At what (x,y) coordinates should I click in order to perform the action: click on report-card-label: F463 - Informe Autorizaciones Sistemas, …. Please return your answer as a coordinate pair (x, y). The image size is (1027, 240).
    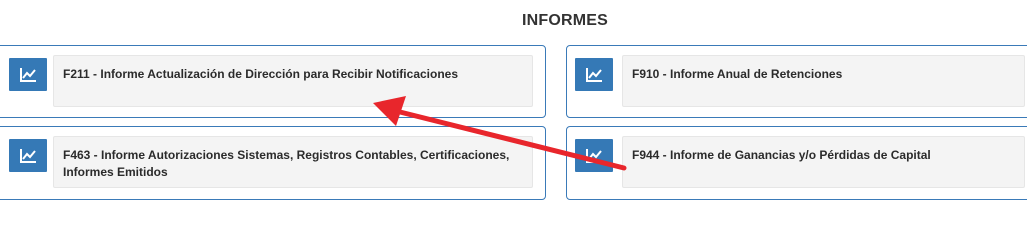
    Looking at the image, I should click on (293, 162).